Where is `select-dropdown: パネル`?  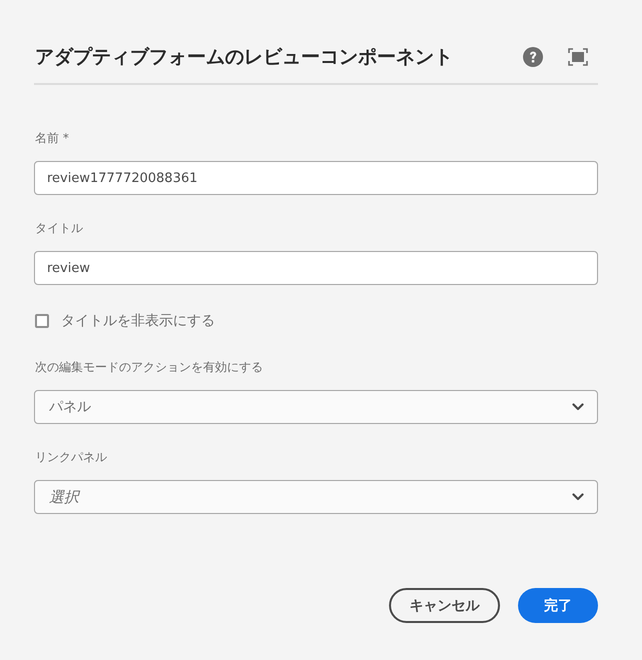 select-dropdown: パネル is located at coordinates (316, 407).